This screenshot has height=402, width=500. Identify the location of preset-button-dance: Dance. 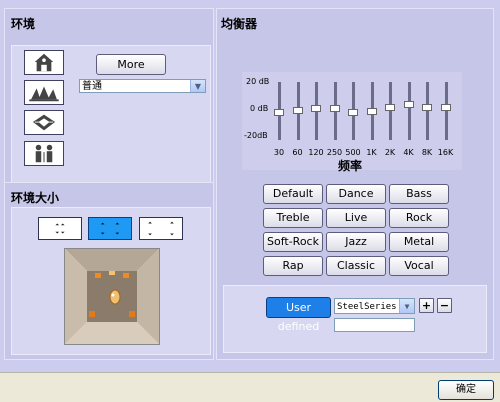
(356, 194).